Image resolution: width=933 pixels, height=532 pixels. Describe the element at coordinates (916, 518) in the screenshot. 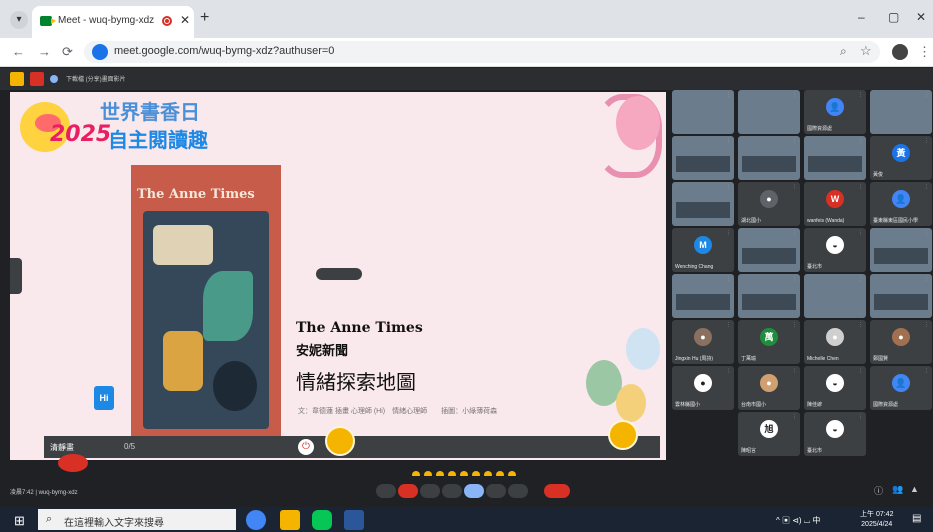

I see `notification-icon: ▤` at that location.